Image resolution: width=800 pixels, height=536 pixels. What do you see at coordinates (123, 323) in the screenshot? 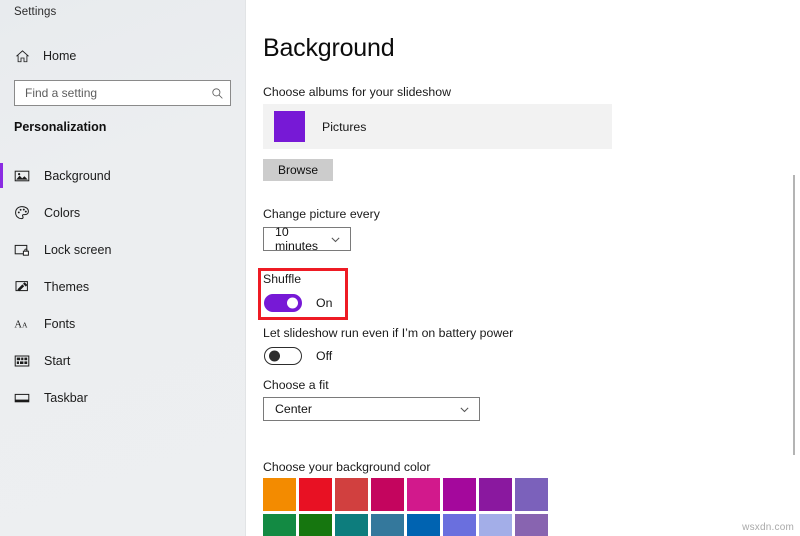
I see `sidebar-item-fonts: A A Fonts` at bounding box center [123, 323].